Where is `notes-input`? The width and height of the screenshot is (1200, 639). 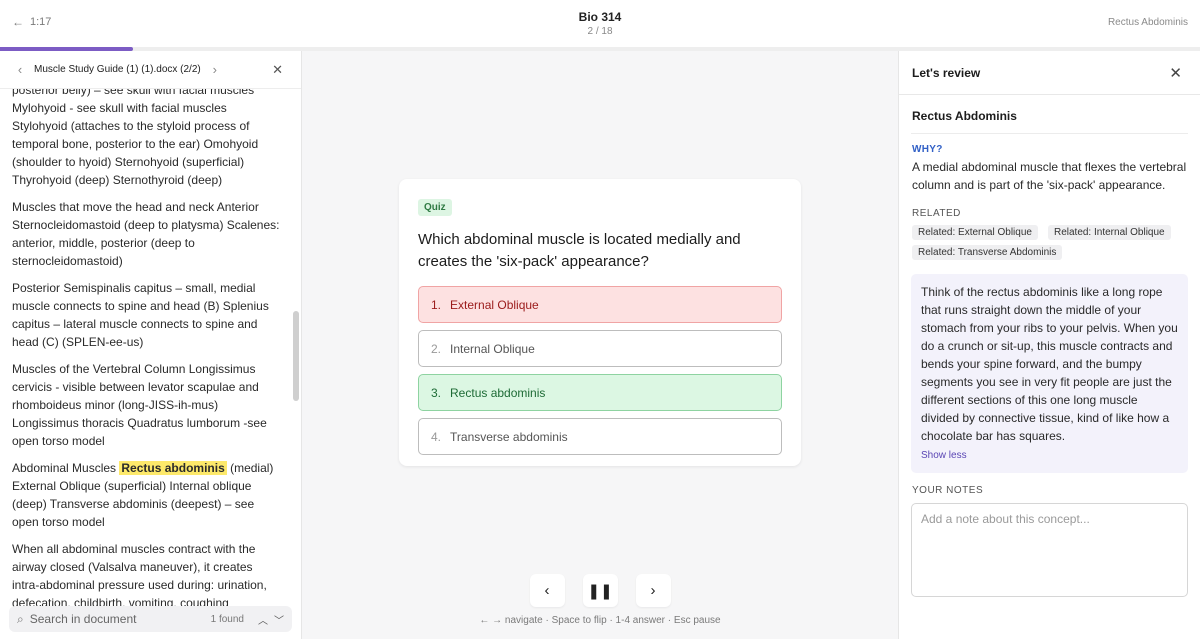 notes-input is located at coordinates (1049, 550).